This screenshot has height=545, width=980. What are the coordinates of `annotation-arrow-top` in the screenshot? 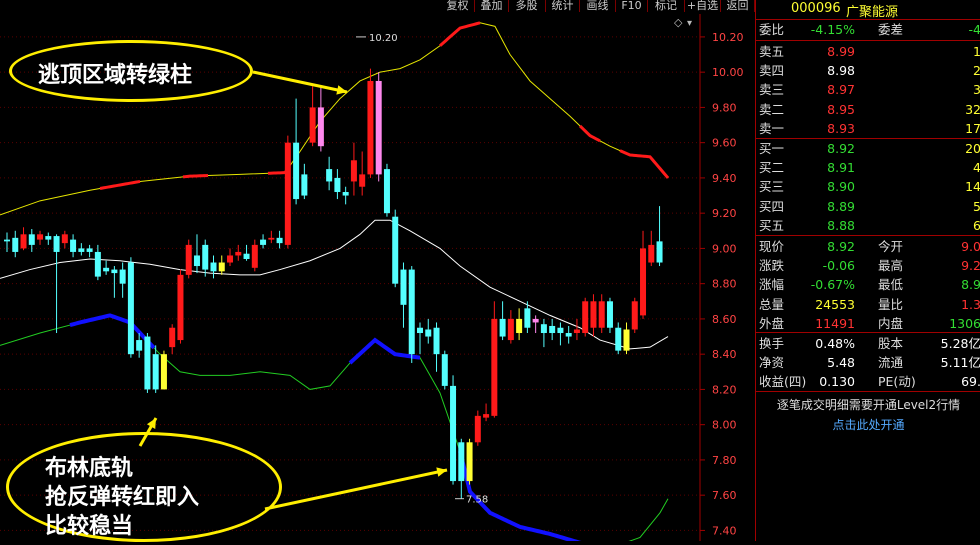 It's located at (300, 82).